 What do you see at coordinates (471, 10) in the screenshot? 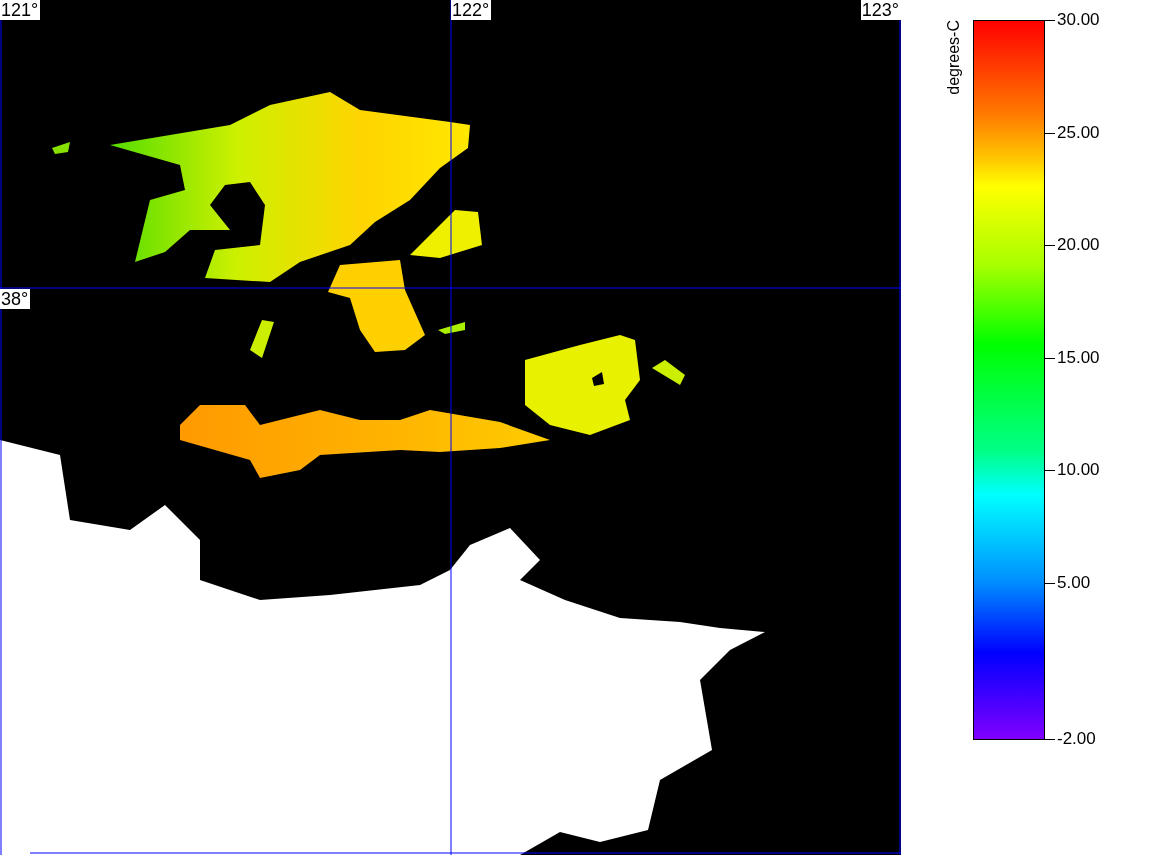
I see `longitude-label: 122°` at bounding box center [471, 10].